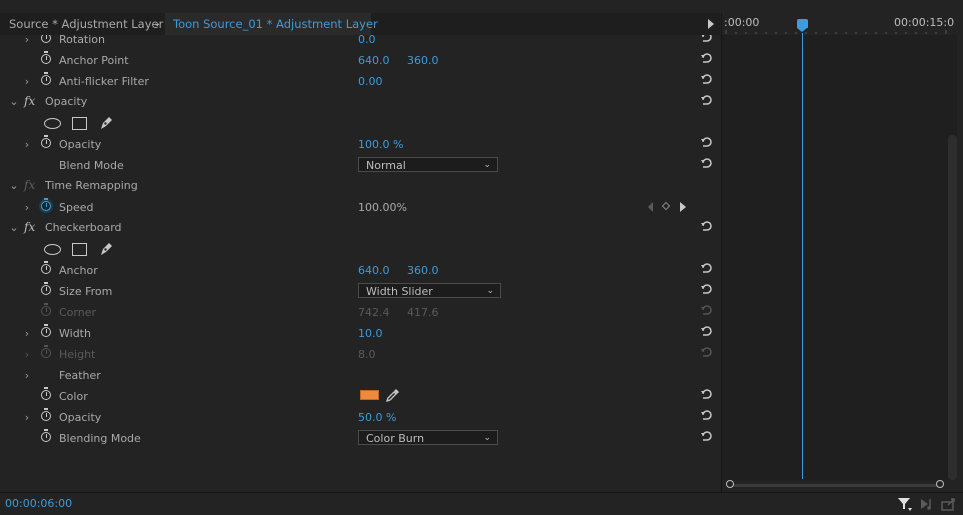  What do you see at coordinates (399, 291) in the screenshot?
I see `dropdown-value: Width Slider` at bounding box center [399, 291].